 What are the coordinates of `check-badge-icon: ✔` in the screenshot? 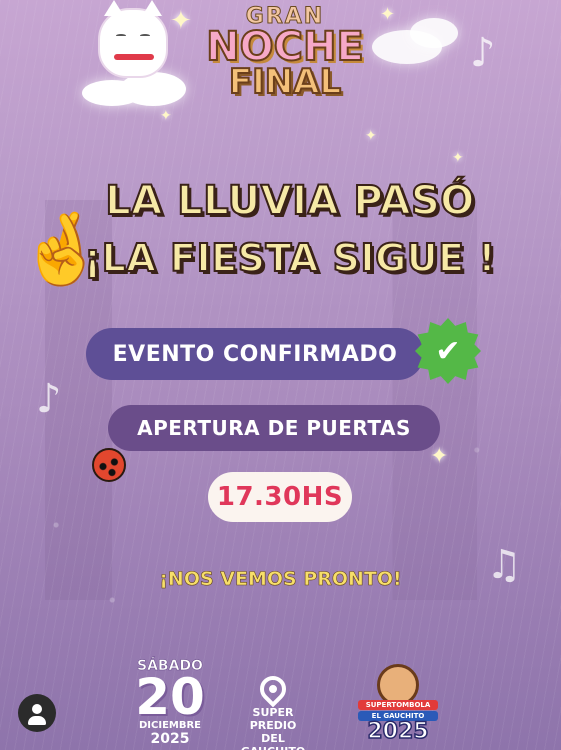 It's located at (448, 351).